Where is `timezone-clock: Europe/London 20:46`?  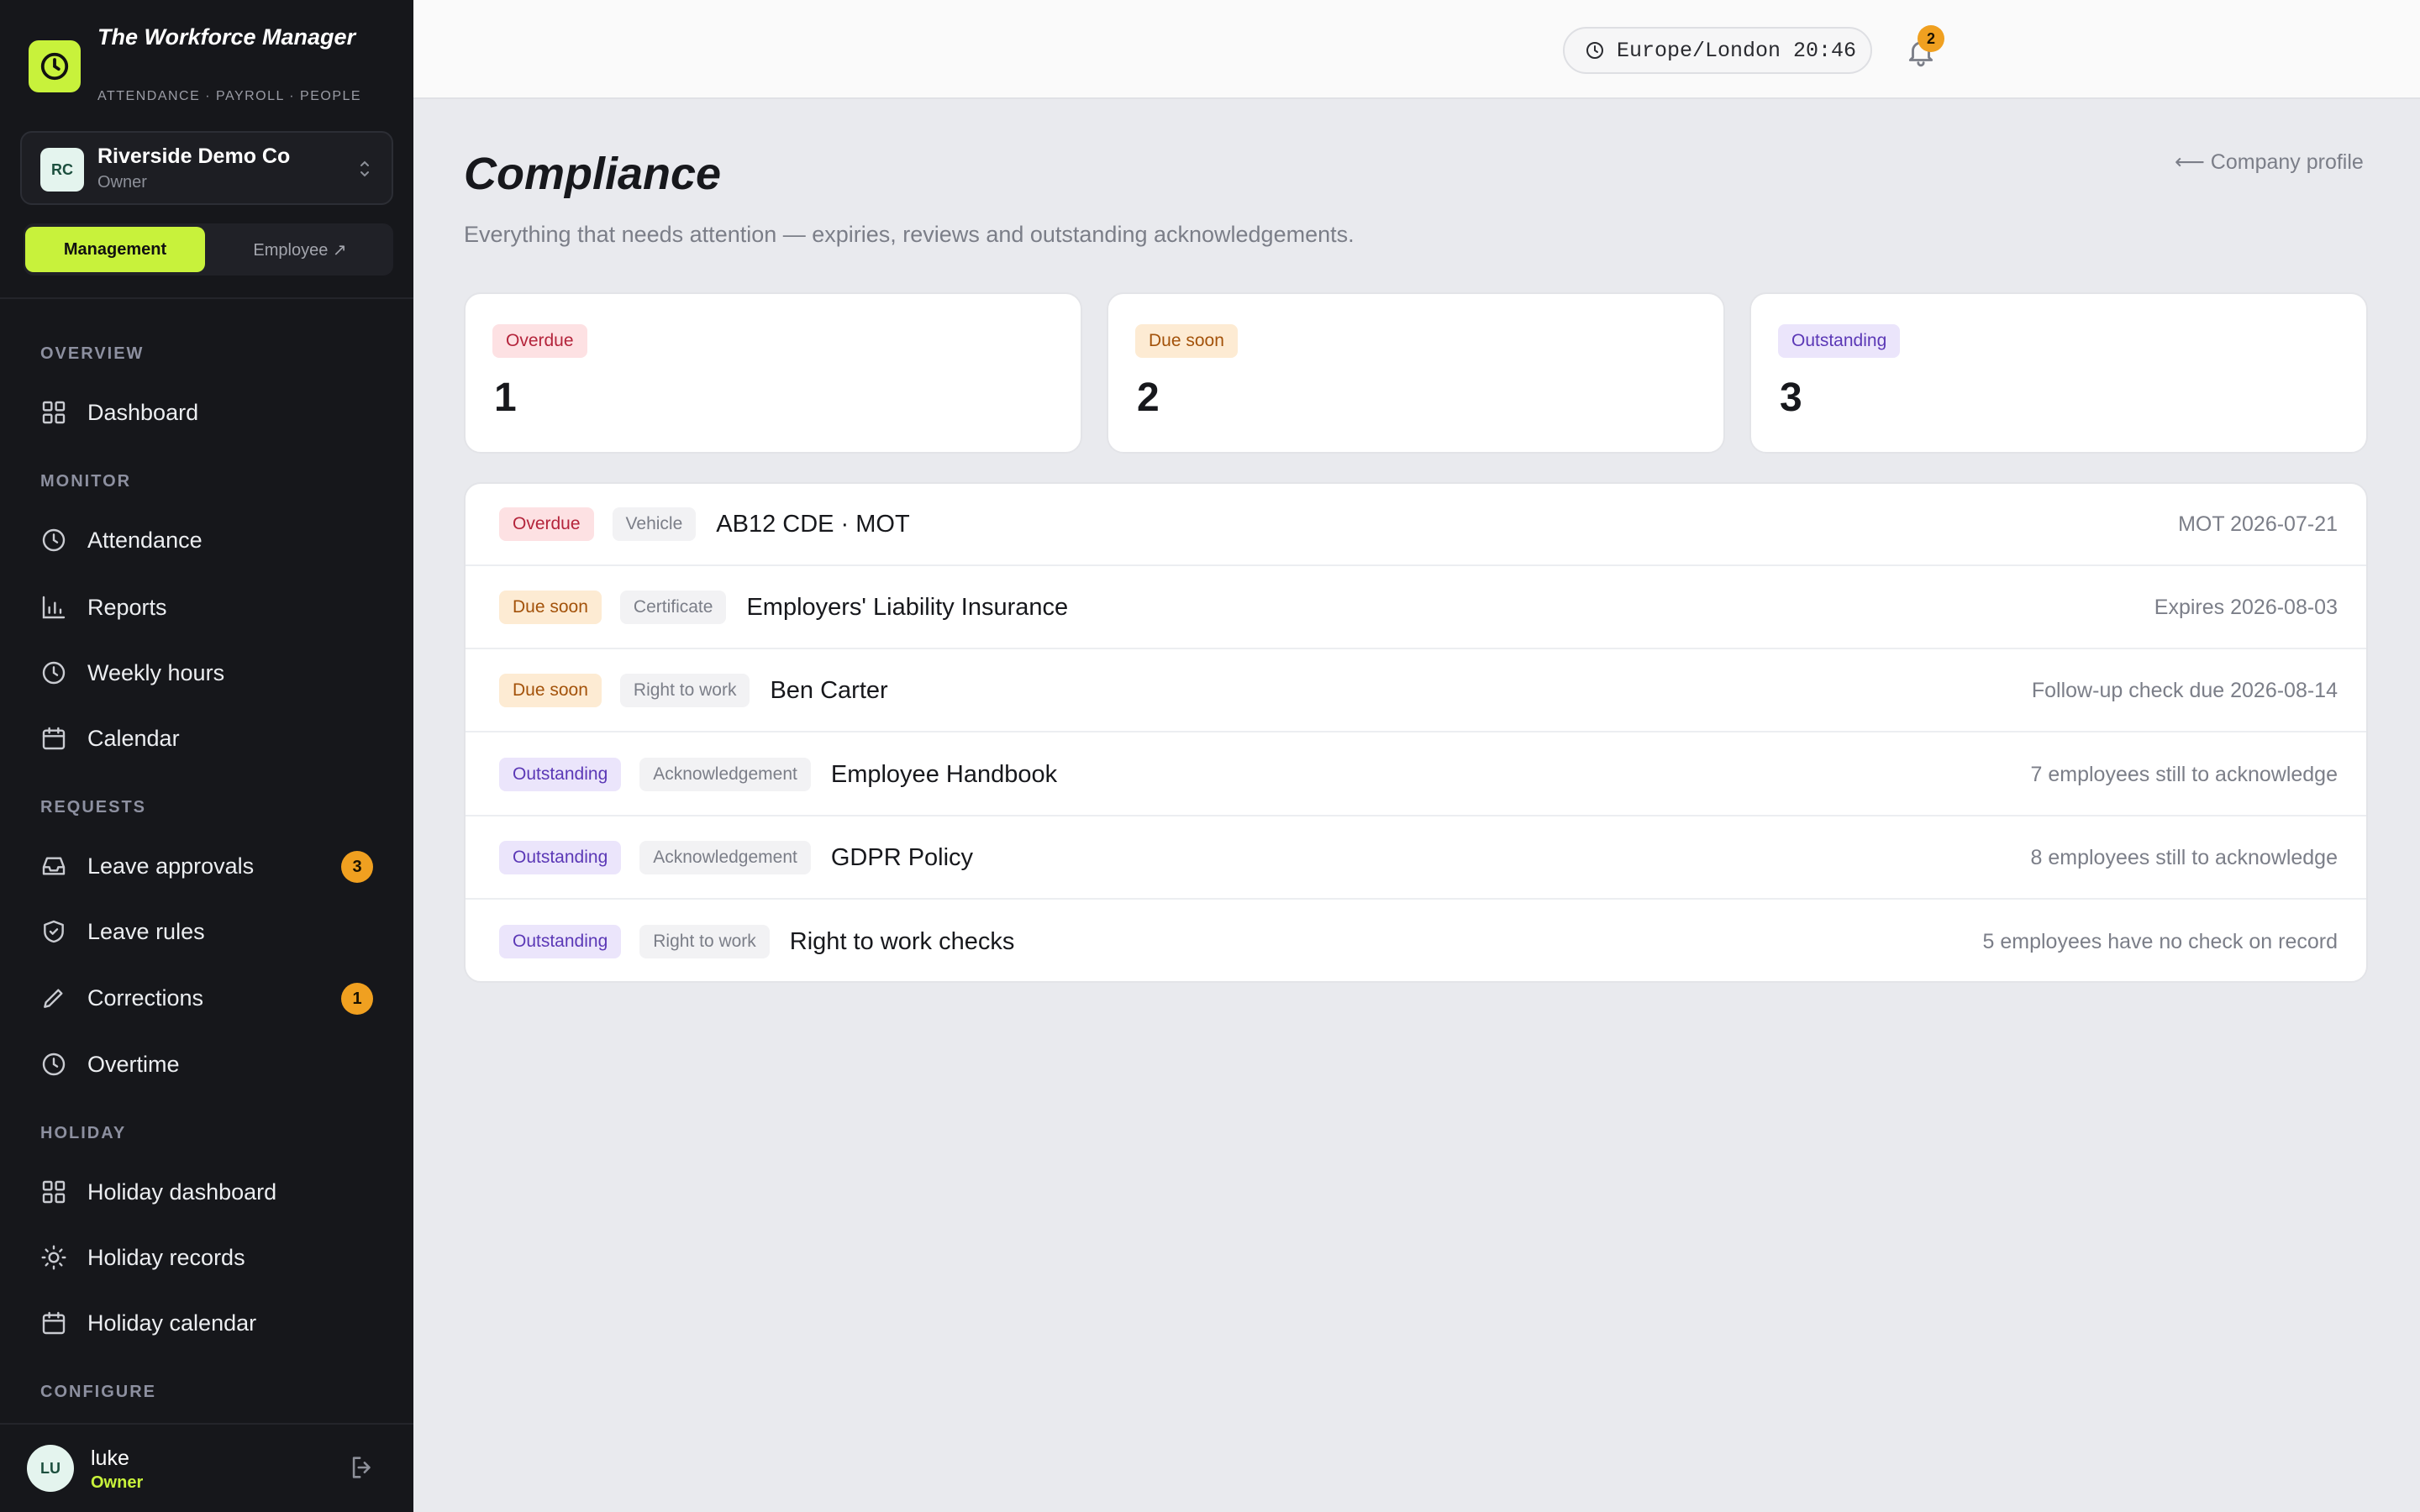 timezone-clock: Europe/London 20:46 is located at coordinates (1717, 50).